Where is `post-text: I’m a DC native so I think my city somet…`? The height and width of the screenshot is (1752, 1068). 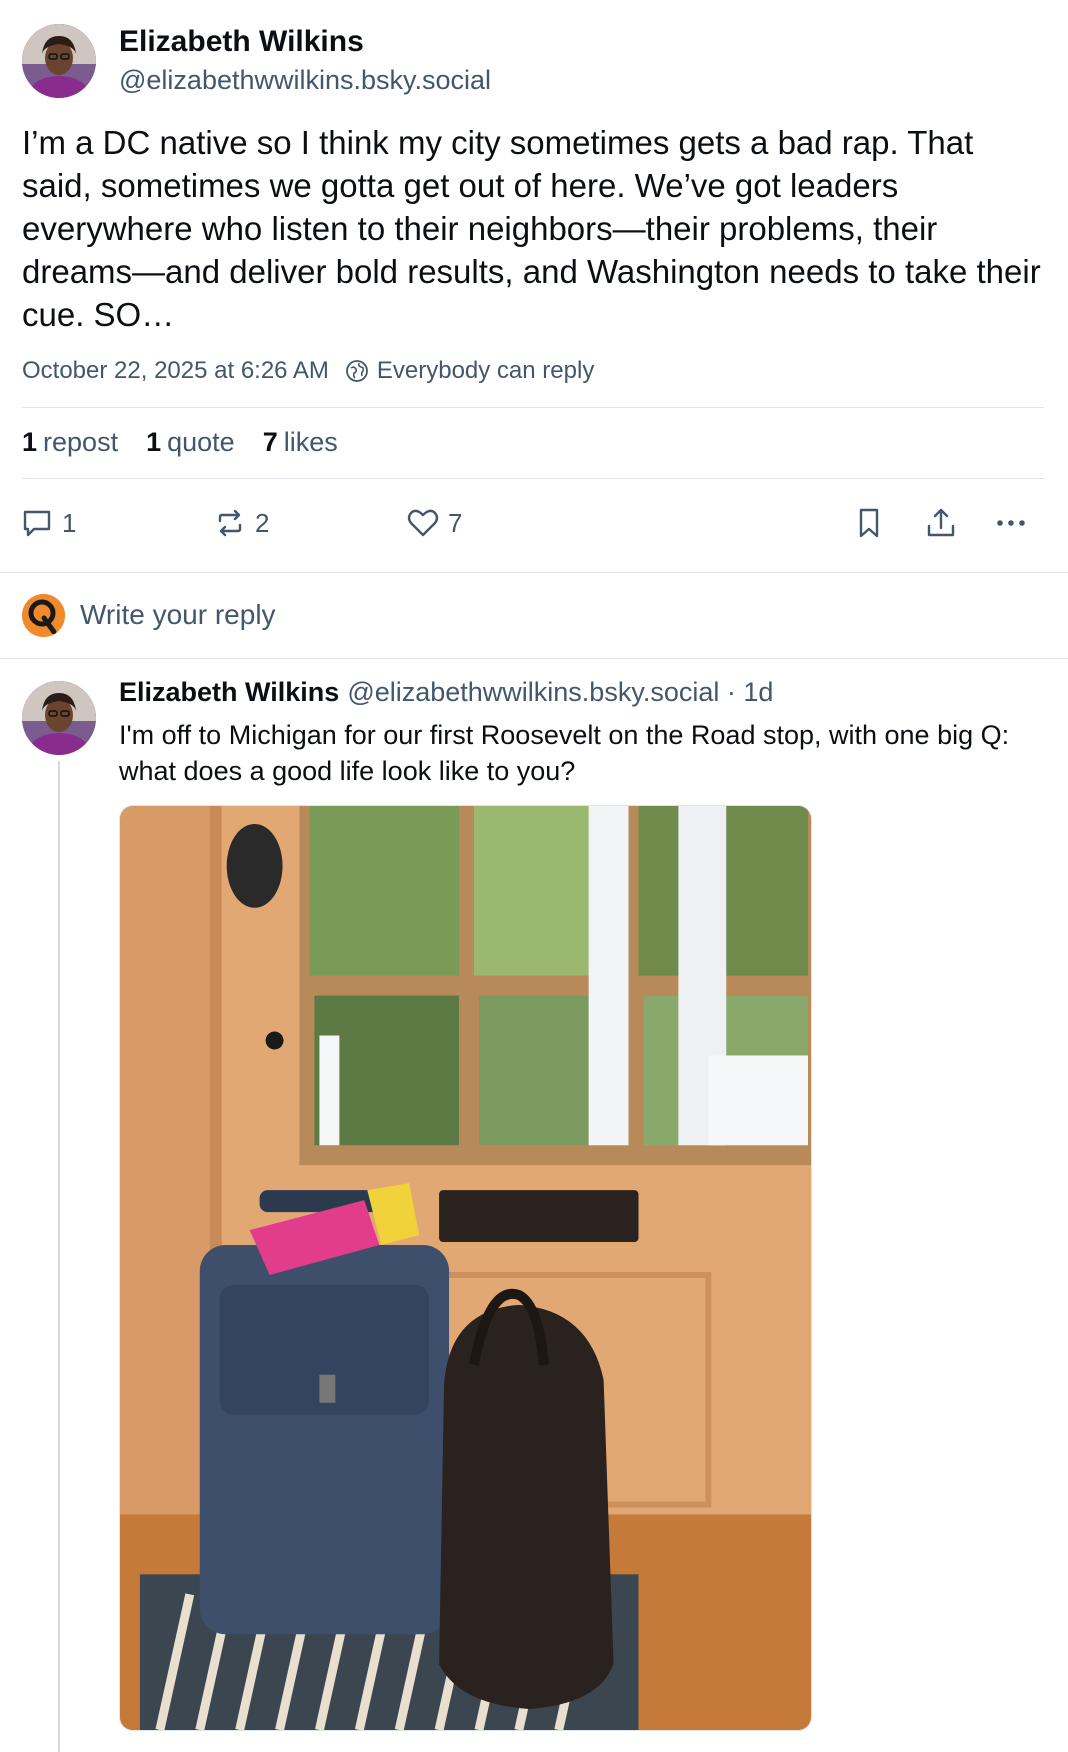 post-text: I’m a DC native so I think my city somet… is located at coordinates (531, 228).